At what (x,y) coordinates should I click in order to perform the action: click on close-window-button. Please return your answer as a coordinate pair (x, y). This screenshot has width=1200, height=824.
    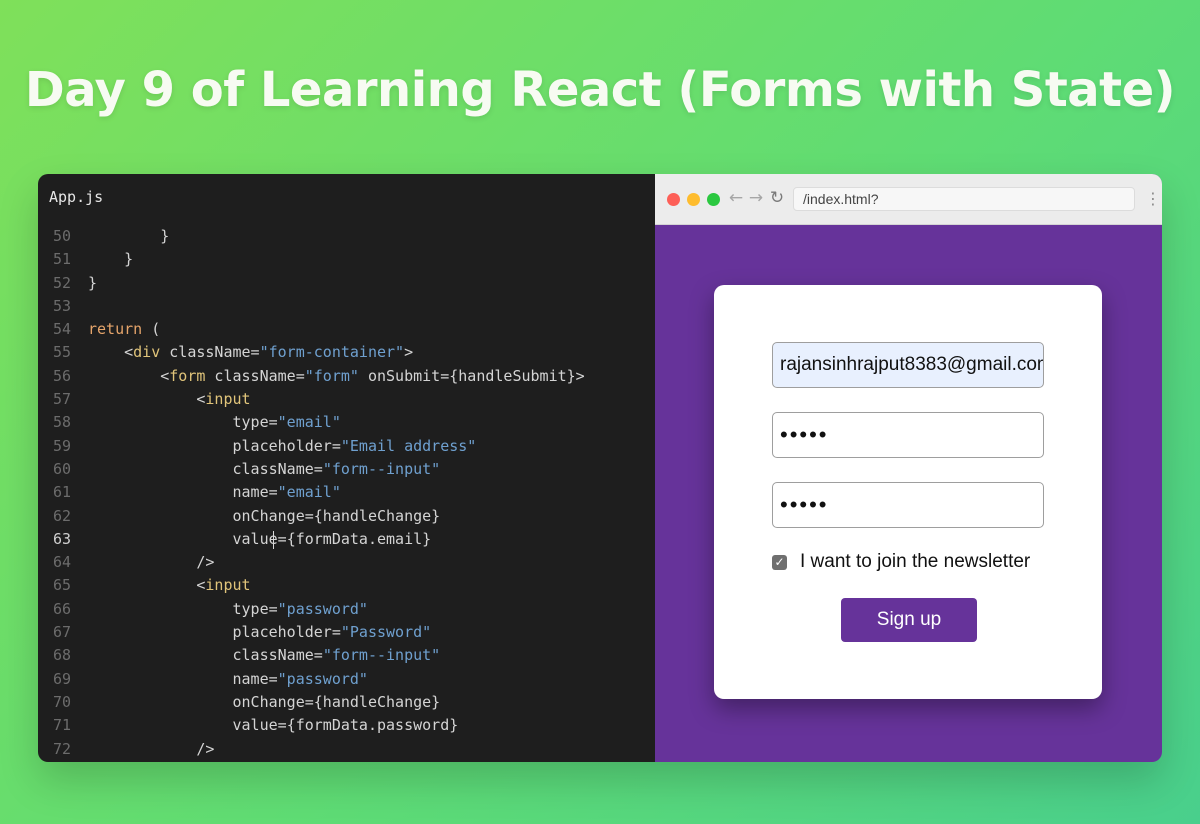
    Looking at the image, I should click on (673, 199).